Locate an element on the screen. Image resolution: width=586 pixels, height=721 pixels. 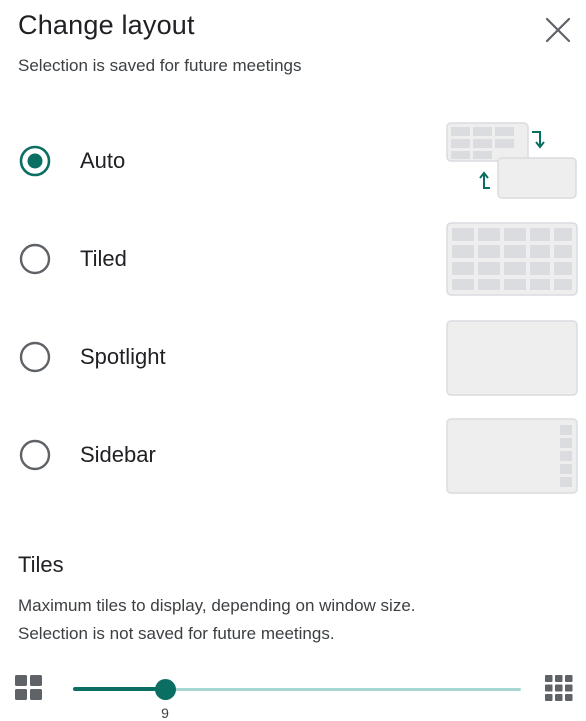
sidebar-layout-thumbnail is located at coordinates (512, 458).